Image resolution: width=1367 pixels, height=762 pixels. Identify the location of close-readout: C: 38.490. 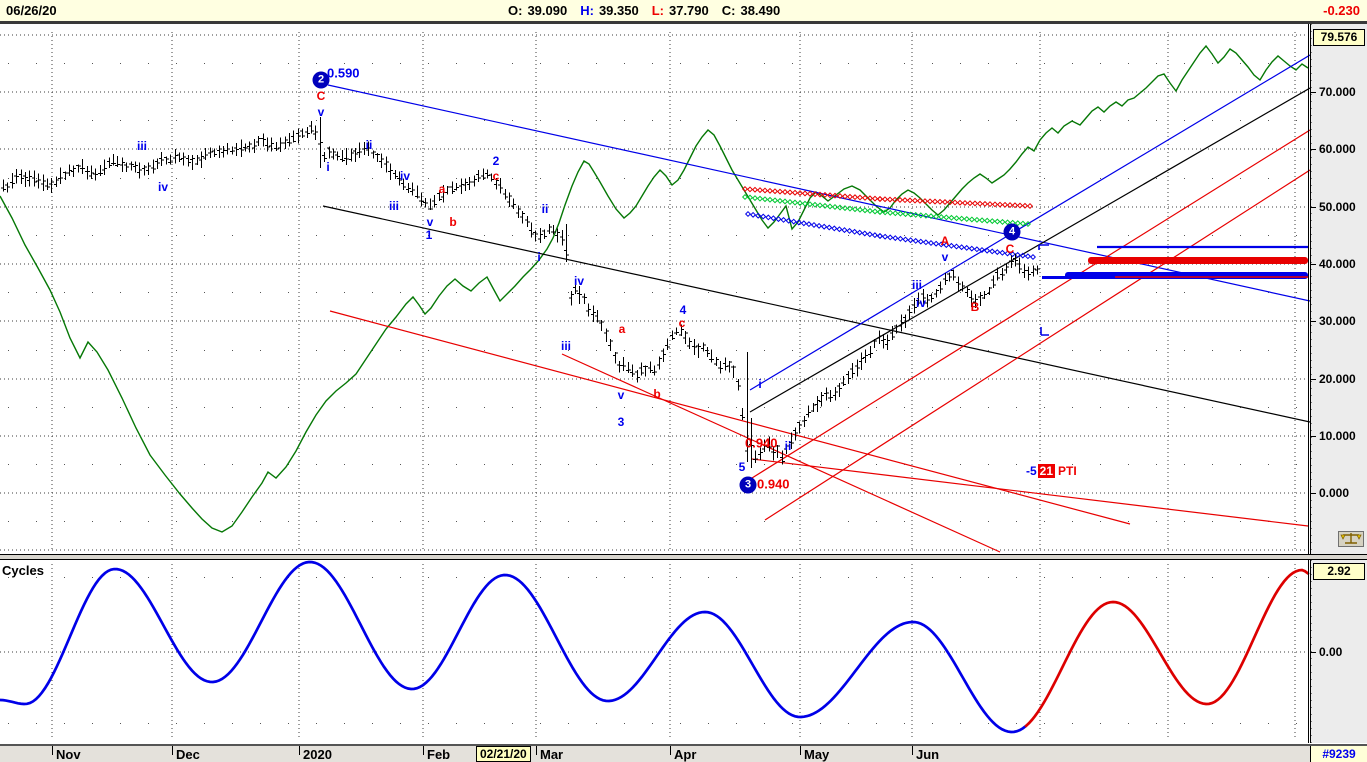
(751, 10).